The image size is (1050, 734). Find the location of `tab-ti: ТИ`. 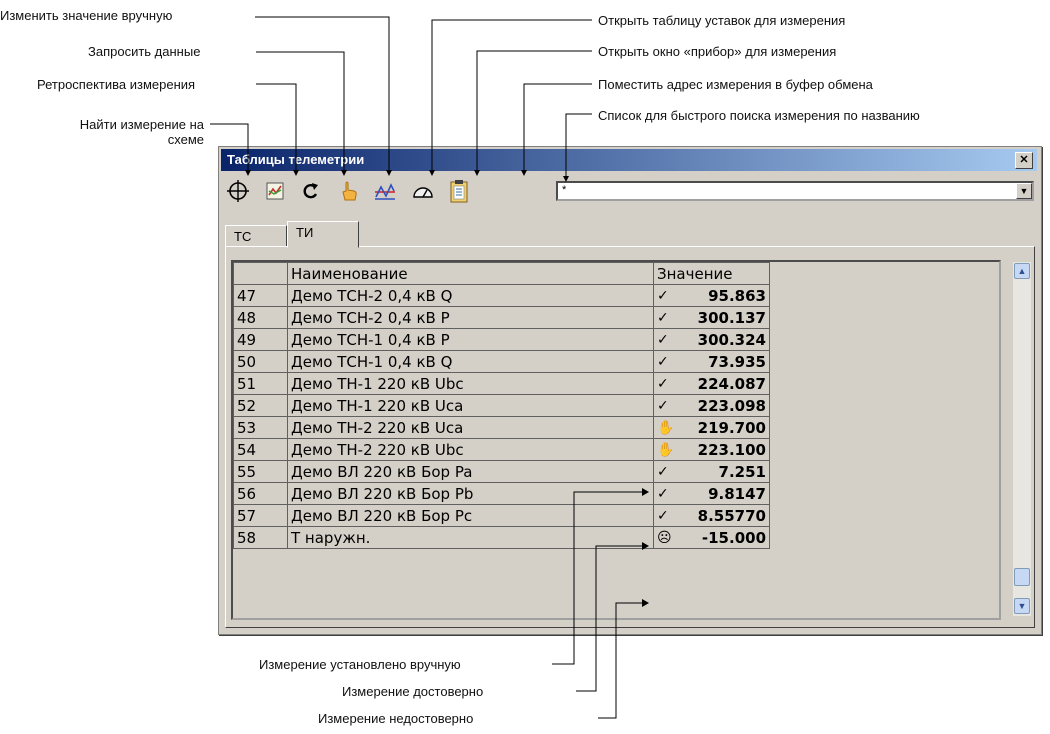

tab-ti: ТИ is located at coordinates (323, 234).